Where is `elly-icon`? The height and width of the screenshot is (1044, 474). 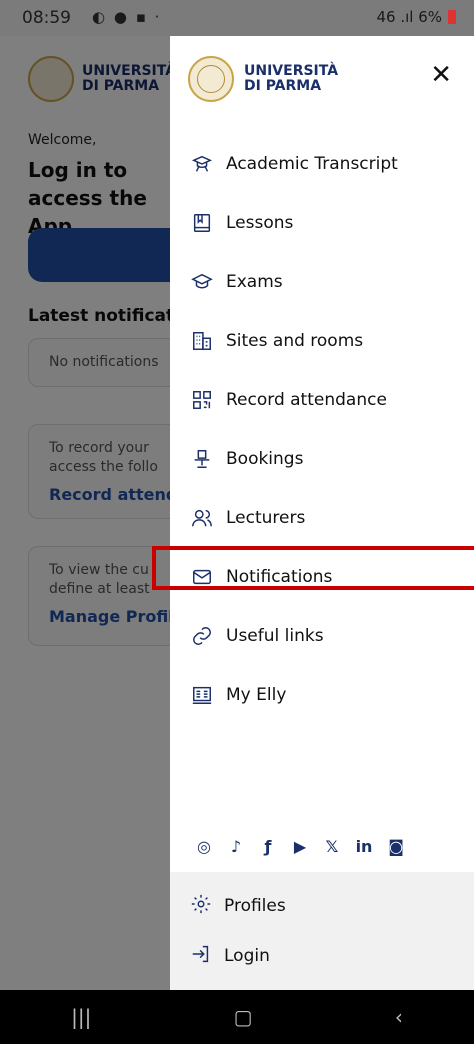
elly-icon is located at coordinates (202, 695).